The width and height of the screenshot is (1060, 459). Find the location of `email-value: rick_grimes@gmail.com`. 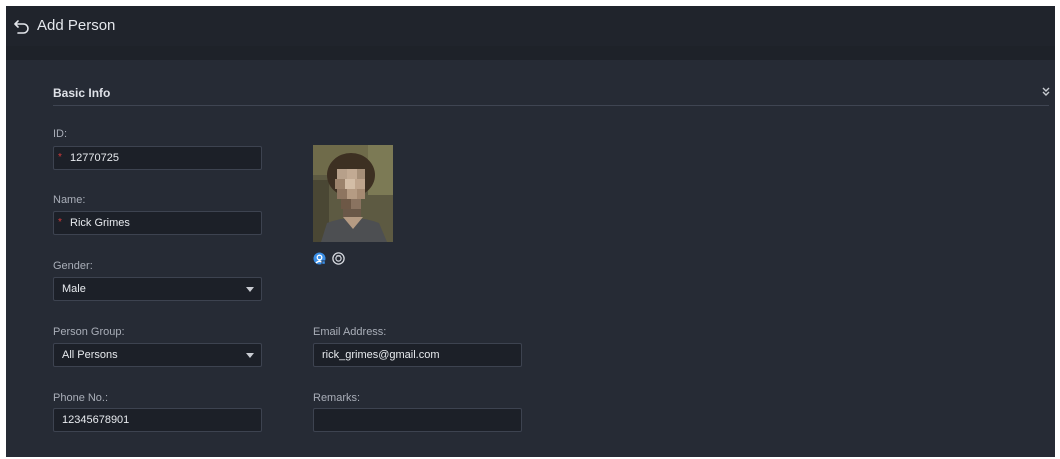

email-value: rick_grimes@gmail.com is located at coordinates (381, 355).